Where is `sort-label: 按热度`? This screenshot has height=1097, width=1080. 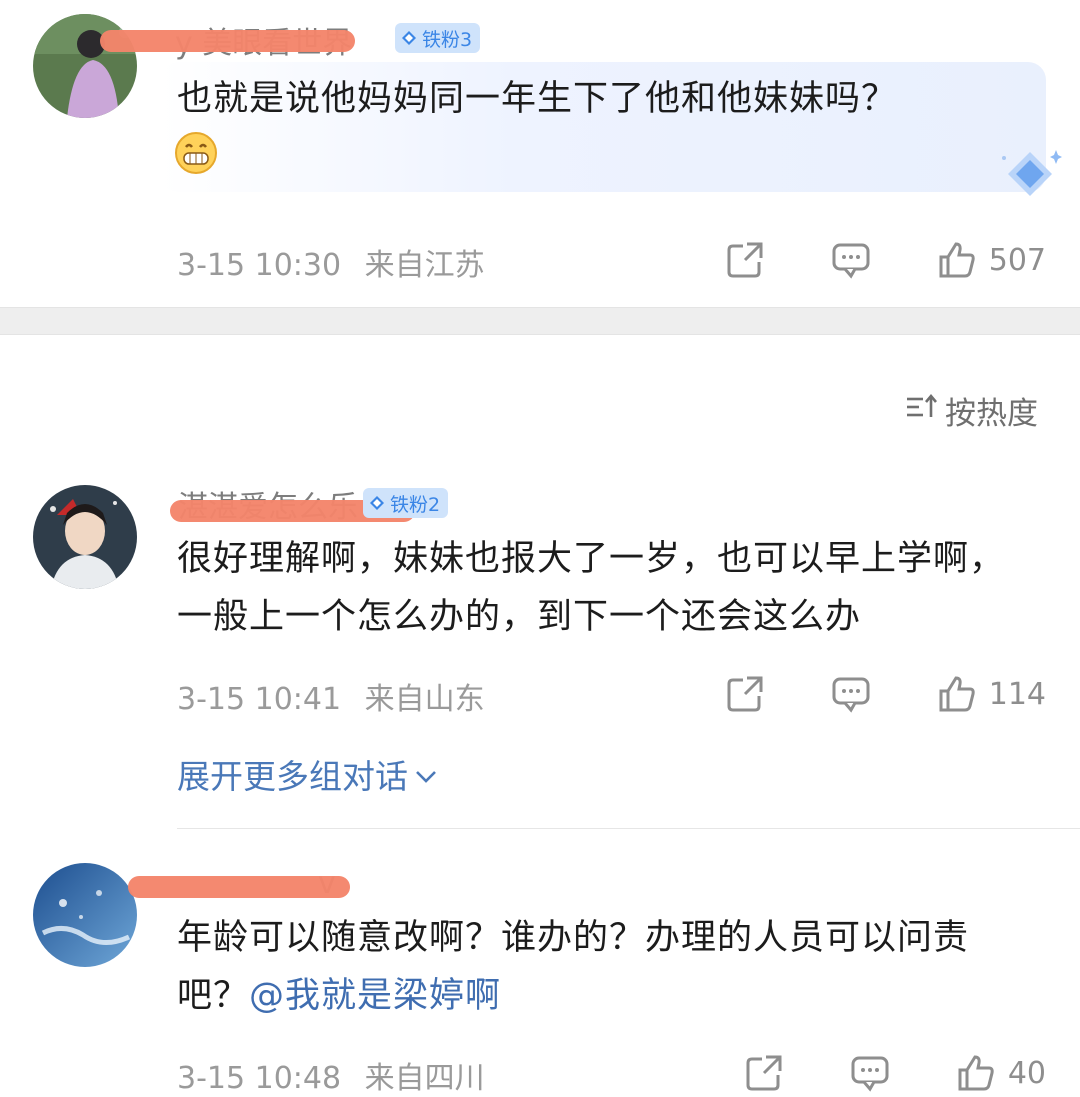 sort-label: 按热度 is located at coordinates (991, 414).